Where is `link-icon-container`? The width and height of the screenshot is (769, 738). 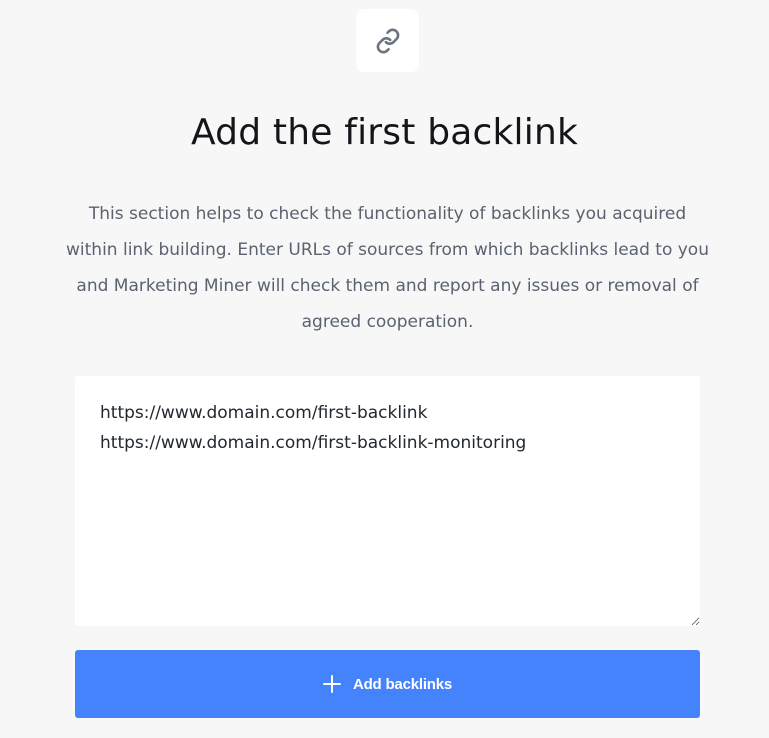
link-icon-container is located at coordinates (387, 40).